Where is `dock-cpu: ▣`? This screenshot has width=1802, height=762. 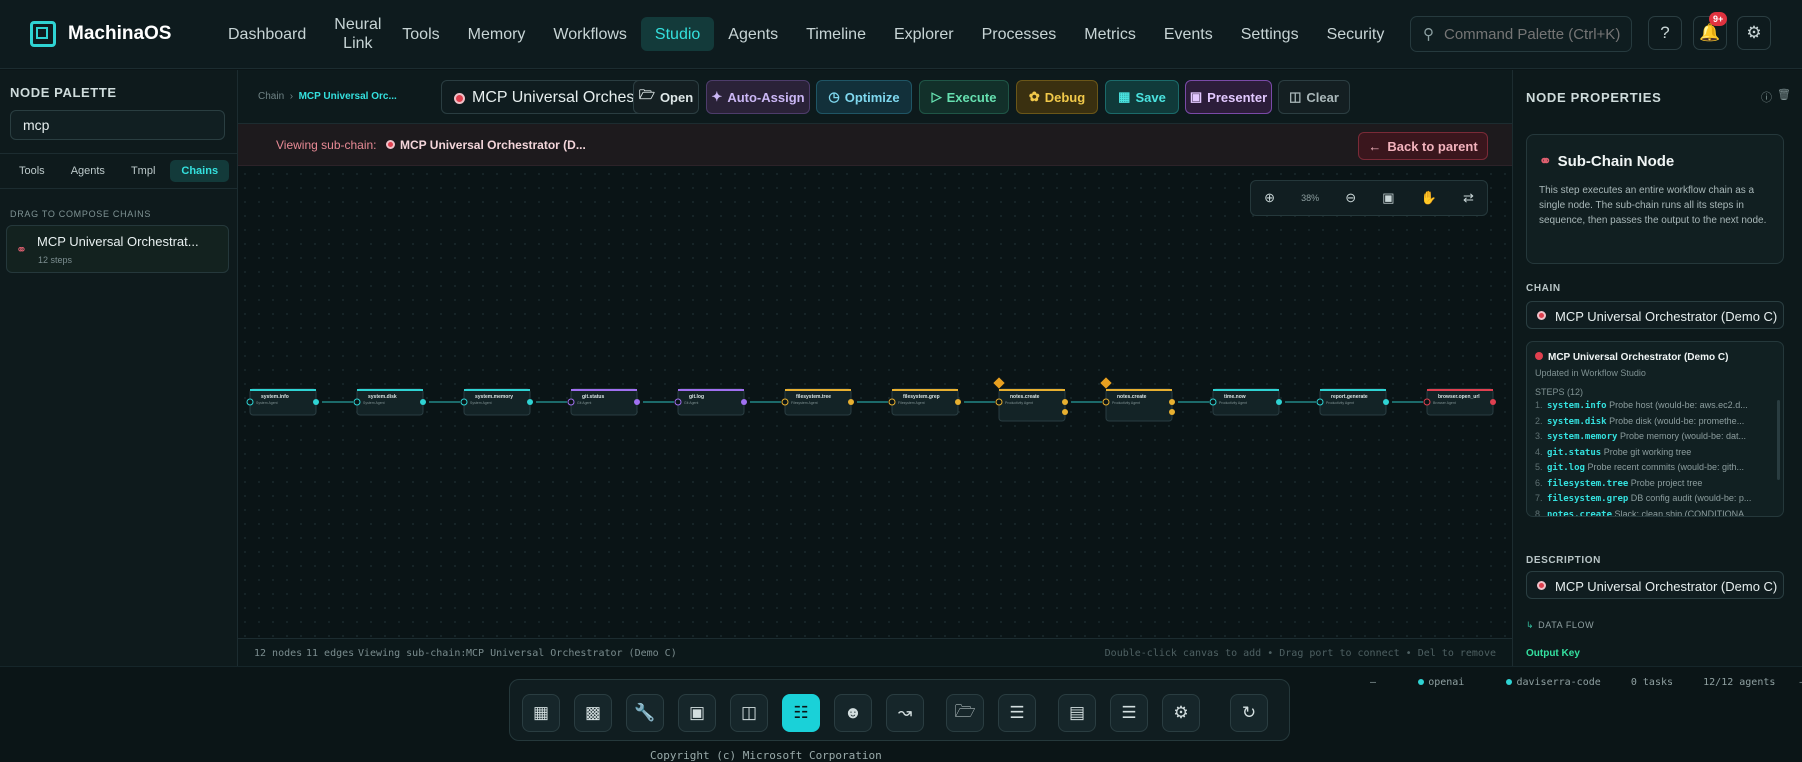
dock-cpu: ▣ is located at coordinates (697, 713).